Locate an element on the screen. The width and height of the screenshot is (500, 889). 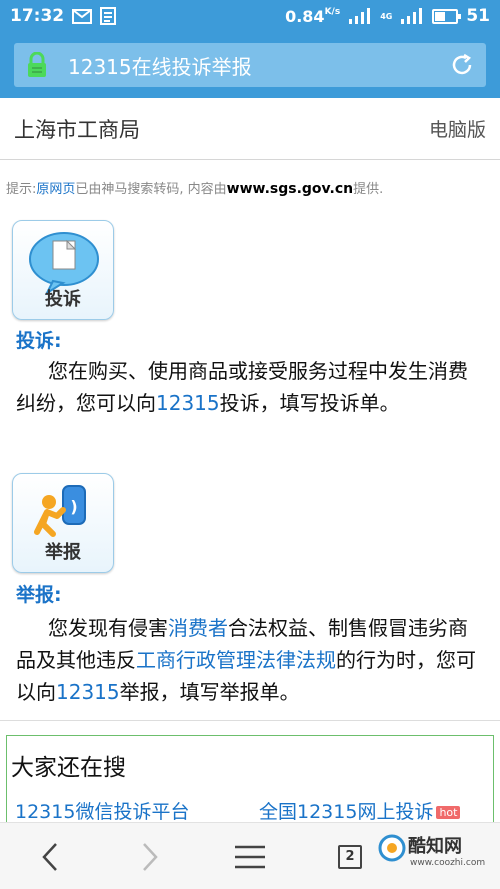
source-domain: www.sgs.gov.cn is located at coordinates (290, 189).